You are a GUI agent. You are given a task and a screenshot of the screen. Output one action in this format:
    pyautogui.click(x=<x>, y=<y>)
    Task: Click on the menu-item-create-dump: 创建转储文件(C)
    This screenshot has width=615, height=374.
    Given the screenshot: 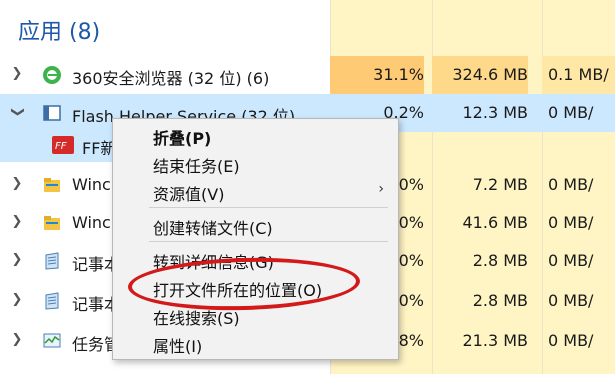 What is the action you would take?
    pyautogui.click(x=213, y=227)
    